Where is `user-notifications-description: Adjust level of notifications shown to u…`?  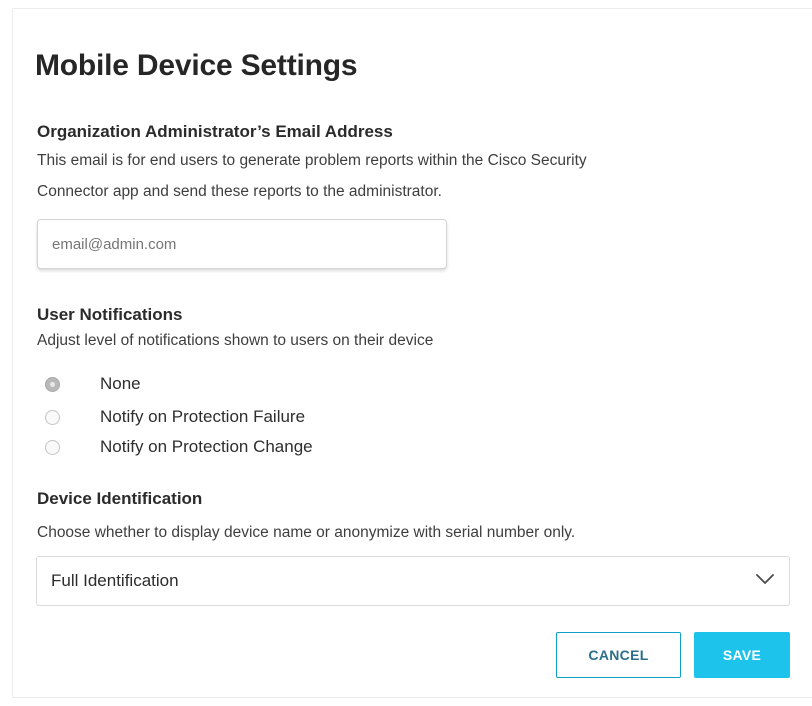 user-notifications-description: Adjust level of notifications shown to u… is located at coordinates (235, 340).